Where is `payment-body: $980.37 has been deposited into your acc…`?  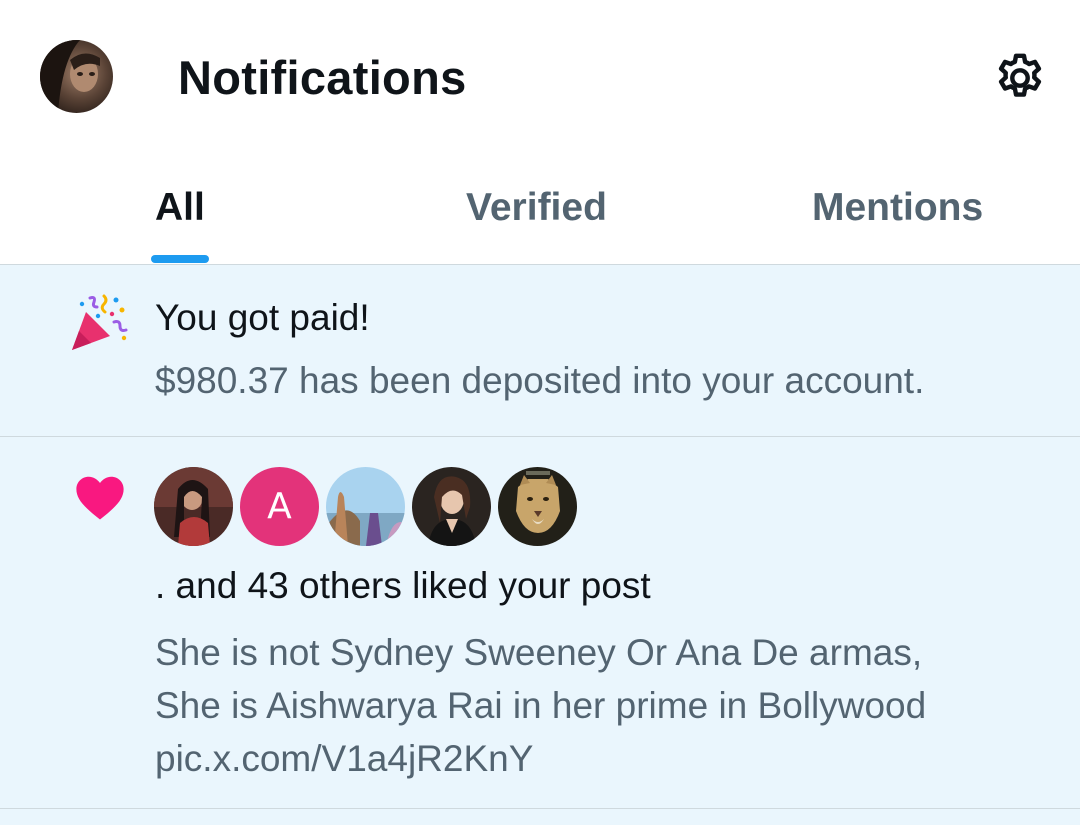
payment-body: $980.37 has been deposited into your acc… is located at coordinates (540, 380).